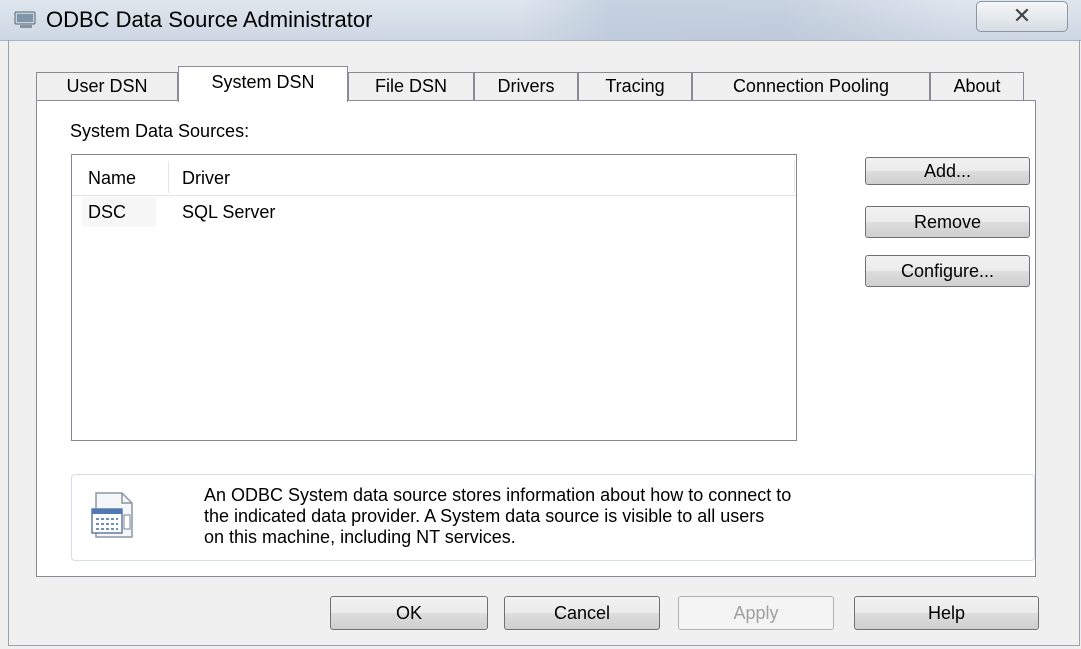 The height and width of the screenshot is (649, 1081). Describe the element at coordinates (582, 613) in the screenshot. I see `cancel-button: Cancel` at that location.